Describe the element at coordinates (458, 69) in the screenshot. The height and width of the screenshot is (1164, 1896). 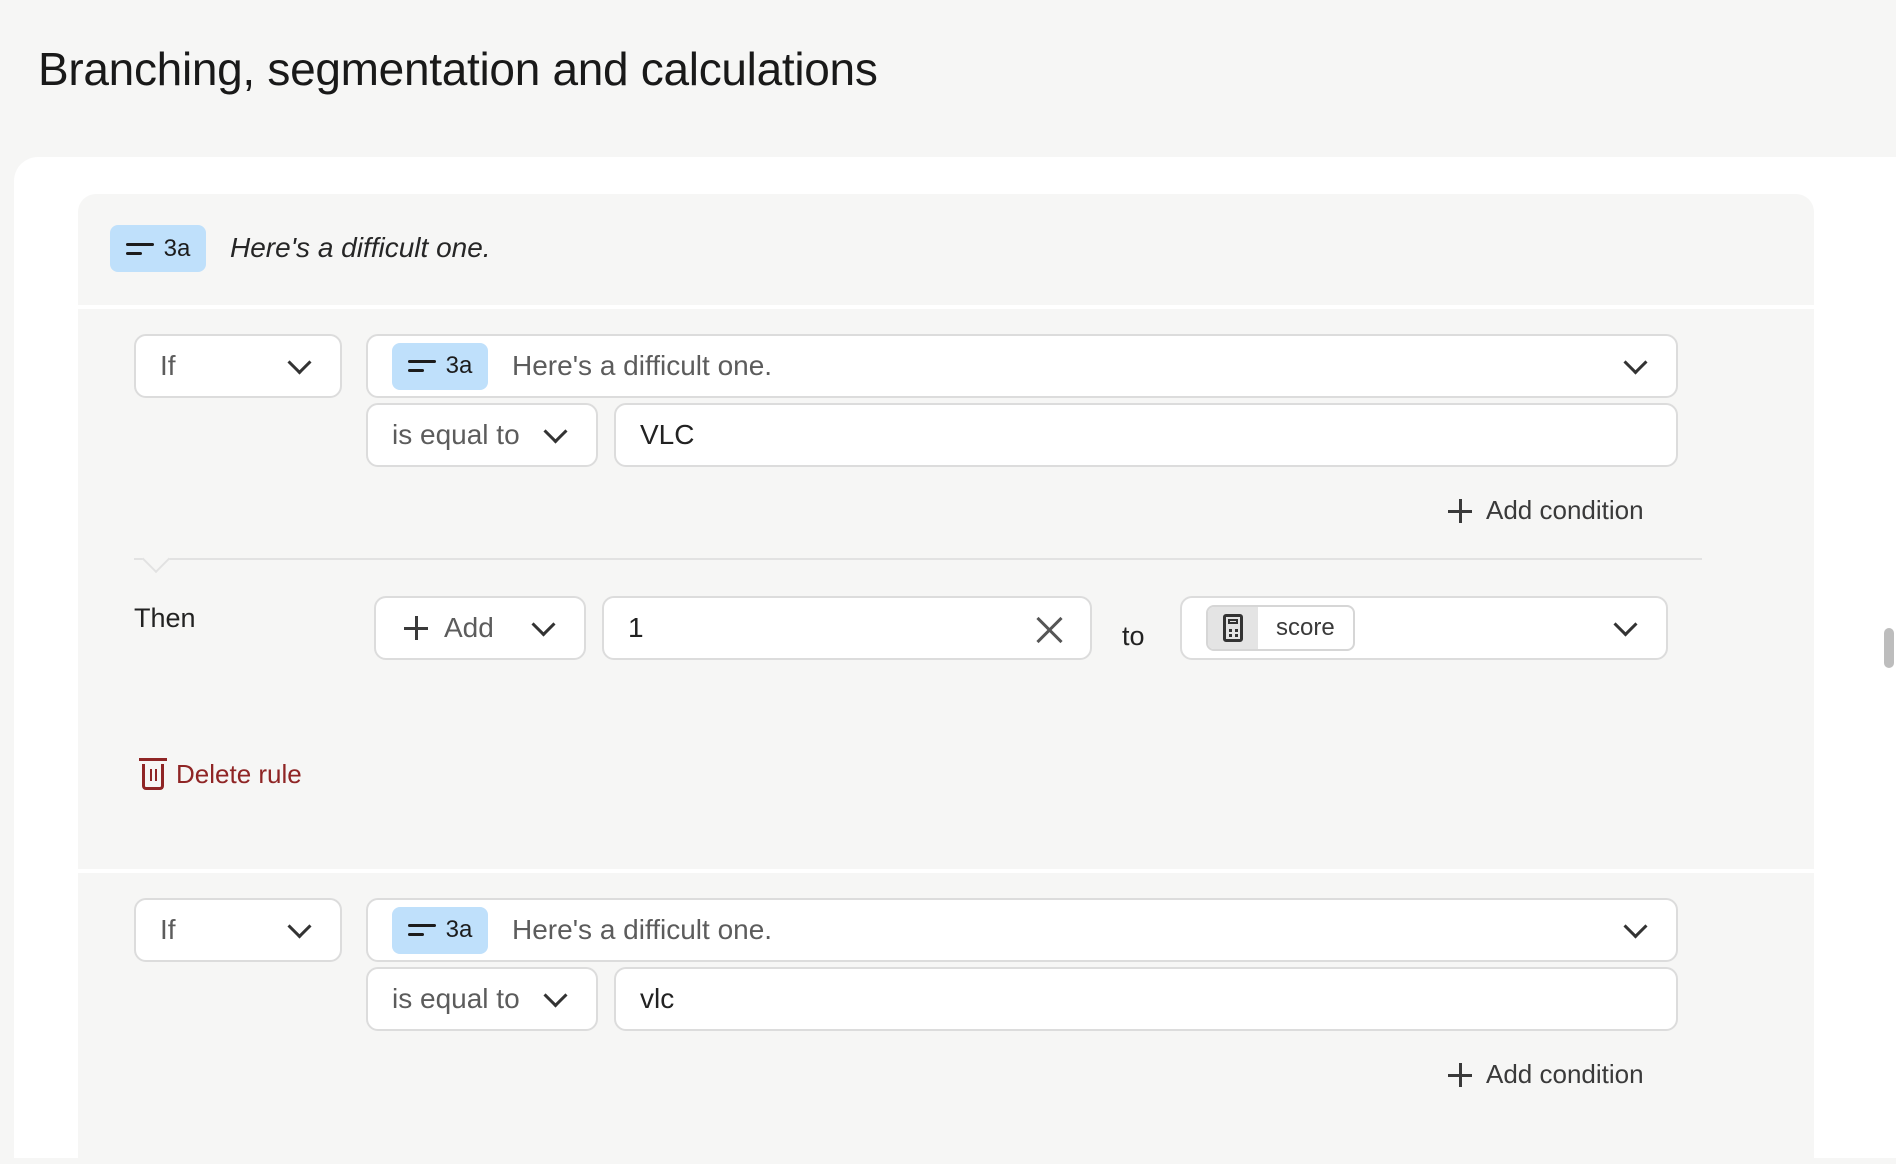
I see `page-title: Branching, segmentation and calculations` at that location.